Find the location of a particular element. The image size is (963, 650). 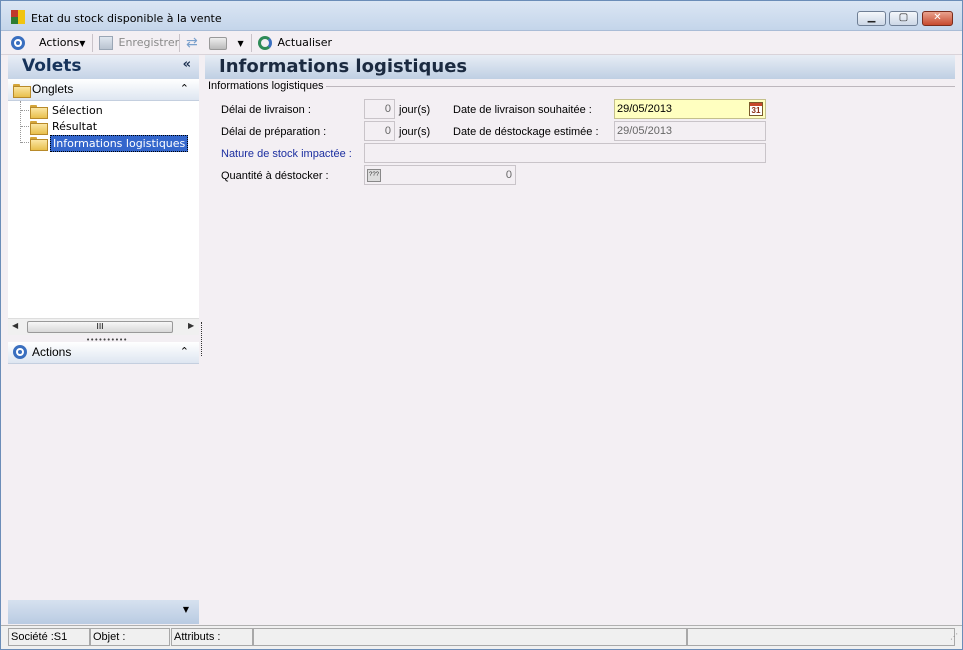

section-header: Informations logistiques is located at coordinates (580, 67).